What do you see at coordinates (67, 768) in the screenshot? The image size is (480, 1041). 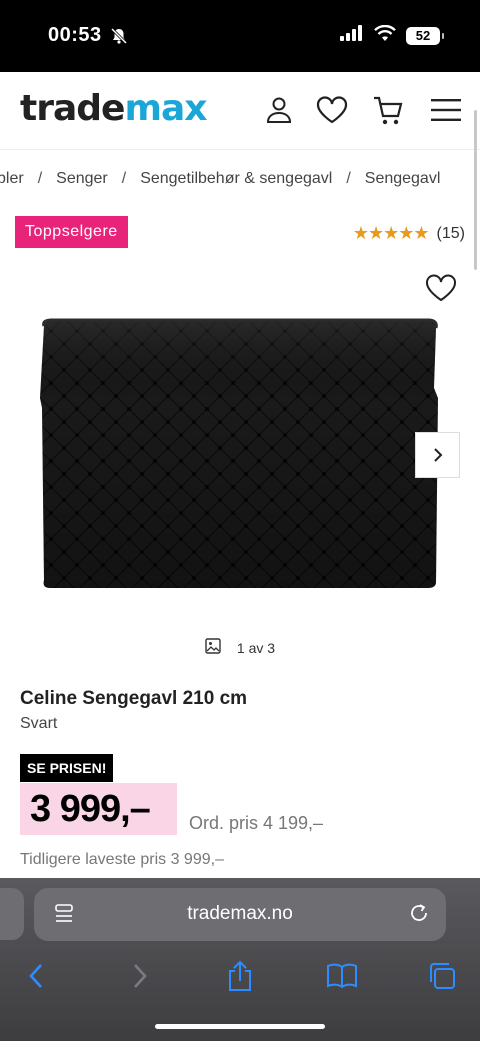 I see `see-price-label: SE PRISEN!` at bounding box center [67, 768].